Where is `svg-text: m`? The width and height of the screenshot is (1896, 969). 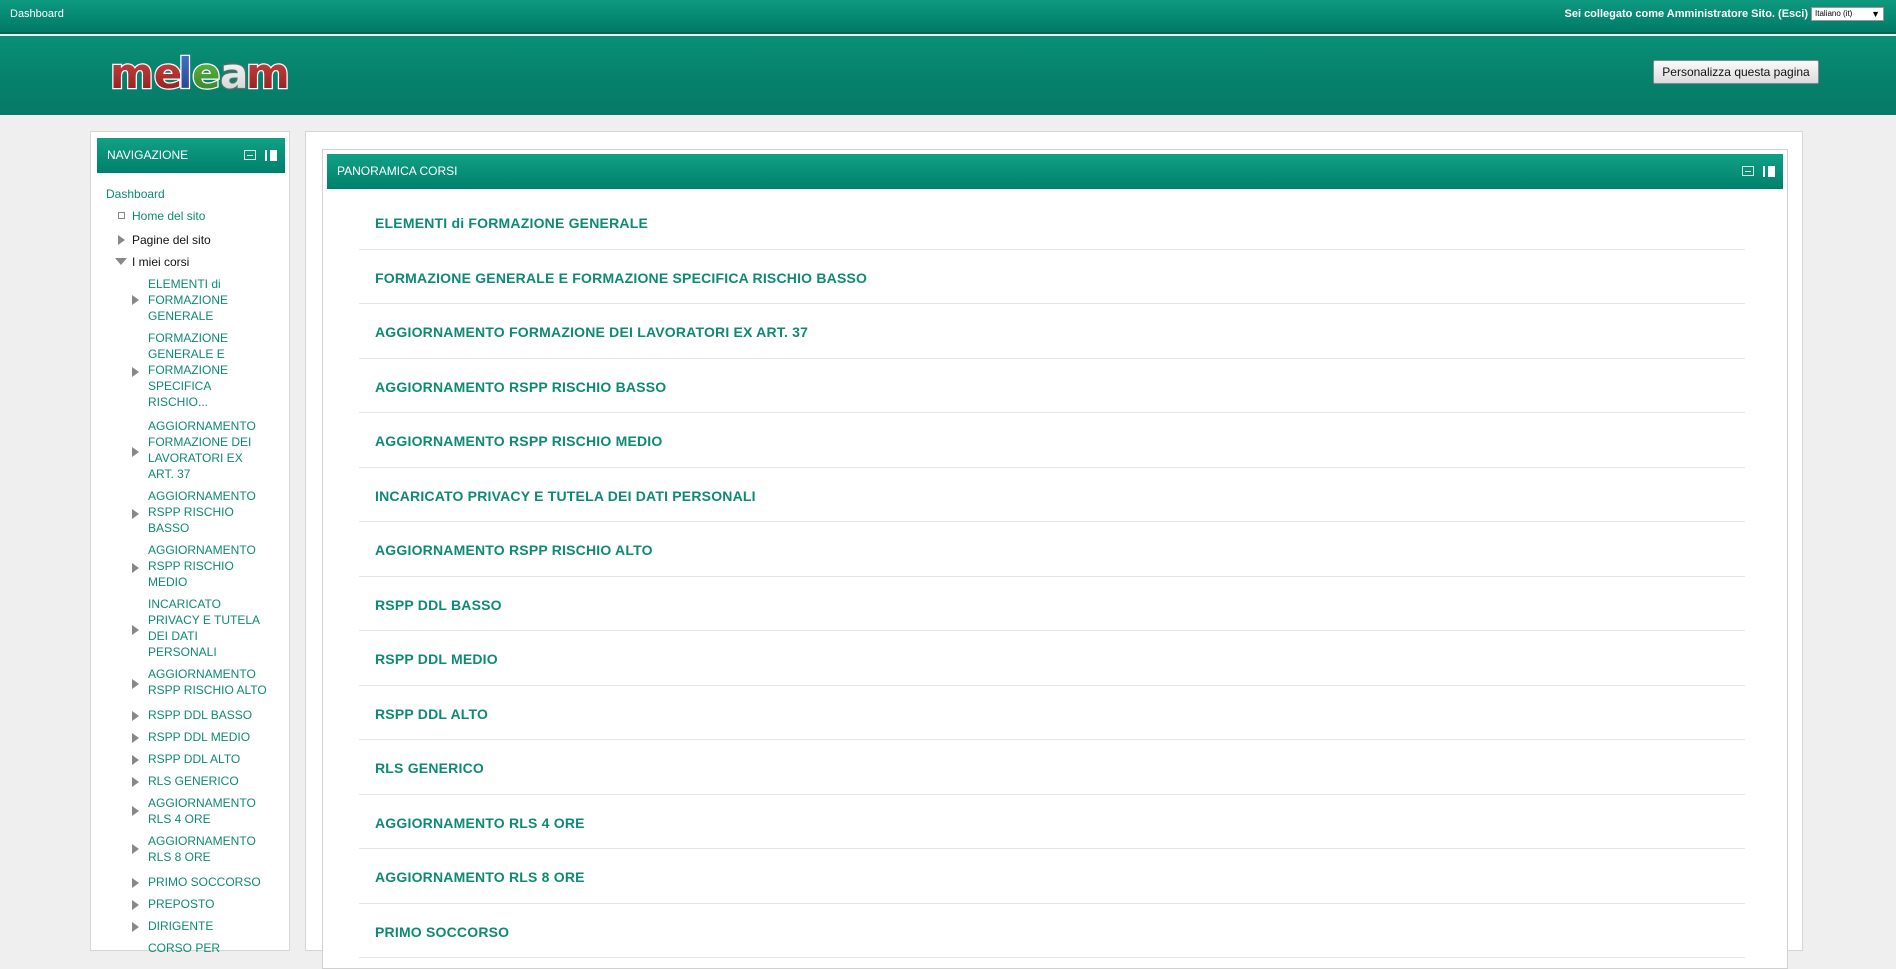 svg-text: m is located at coordinates (268, 72).